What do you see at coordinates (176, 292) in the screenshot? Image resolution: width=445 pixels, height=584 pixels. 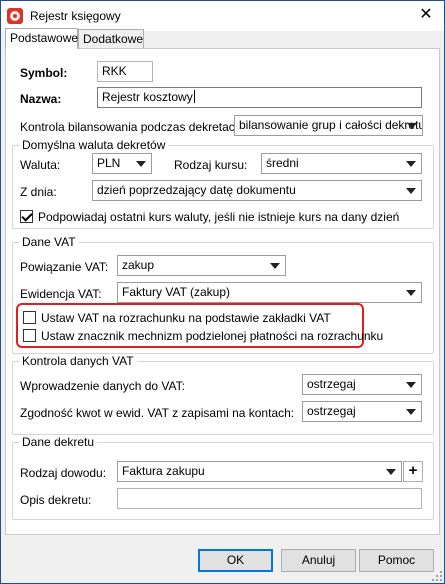 I see `ewidencja-vat-value: Faktury VAT (zakup)` at bounding box center [176, 292].